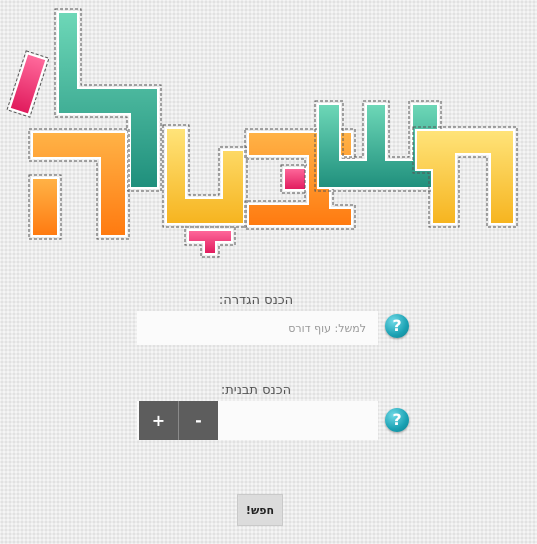  Describe the element at coordinates (210, 242) in the screenshot. I see `logo-dot-pink` at that location.